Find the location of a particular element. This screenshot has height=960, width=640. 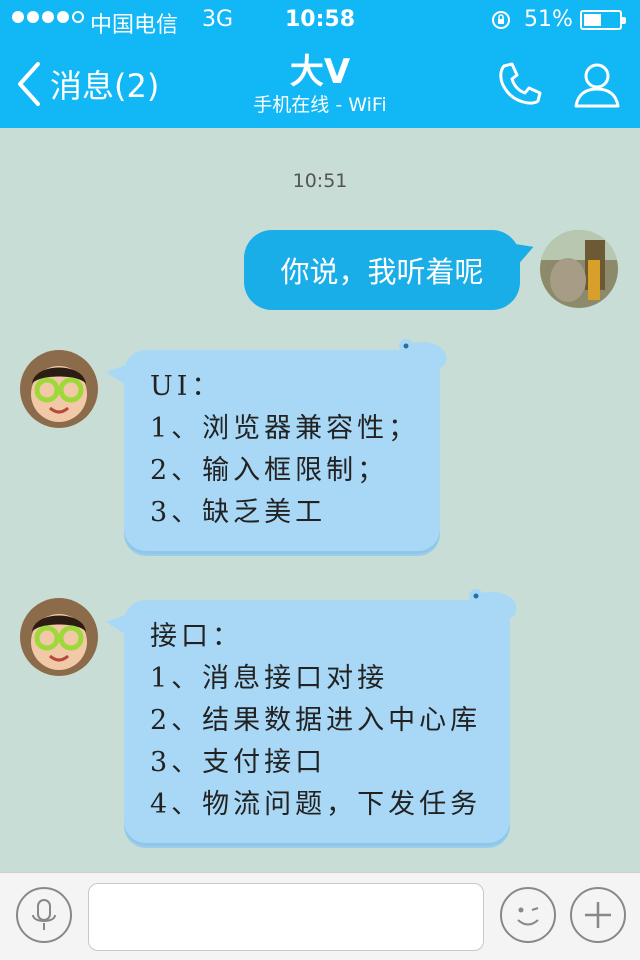

contact-name: 大V is located at coordinates (320, 72).